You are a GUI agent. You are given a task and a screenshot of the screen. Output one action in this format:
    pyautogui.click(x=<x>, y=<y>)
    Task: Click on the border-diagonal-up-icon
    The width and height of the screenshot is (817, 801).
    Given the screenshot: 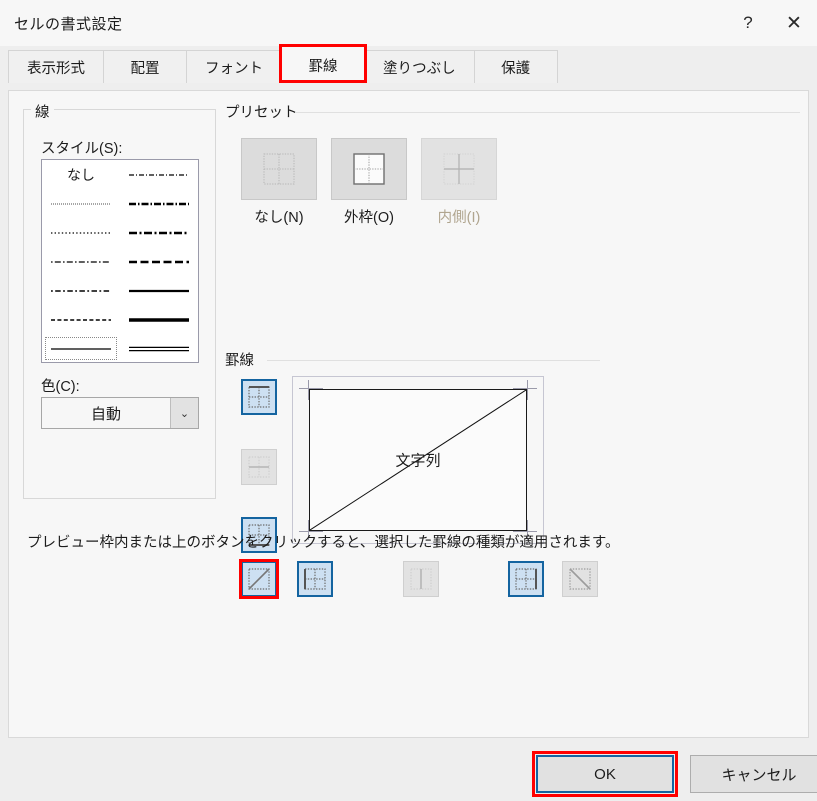 What is the action you would take?
    pyautogui.click(x=259, y=579)
    